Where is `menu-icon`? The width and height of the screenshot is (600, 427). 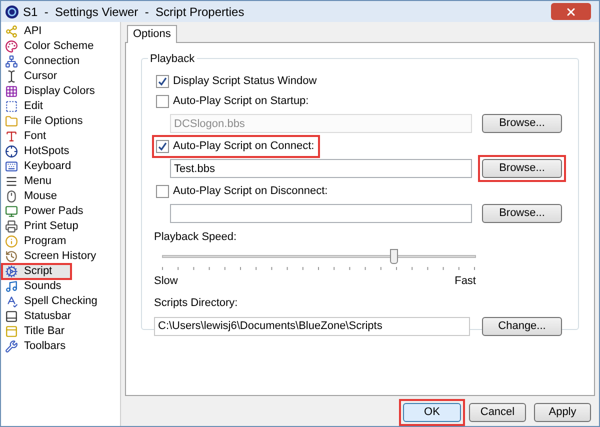 menu-icon is located at coordinates (11, 181).